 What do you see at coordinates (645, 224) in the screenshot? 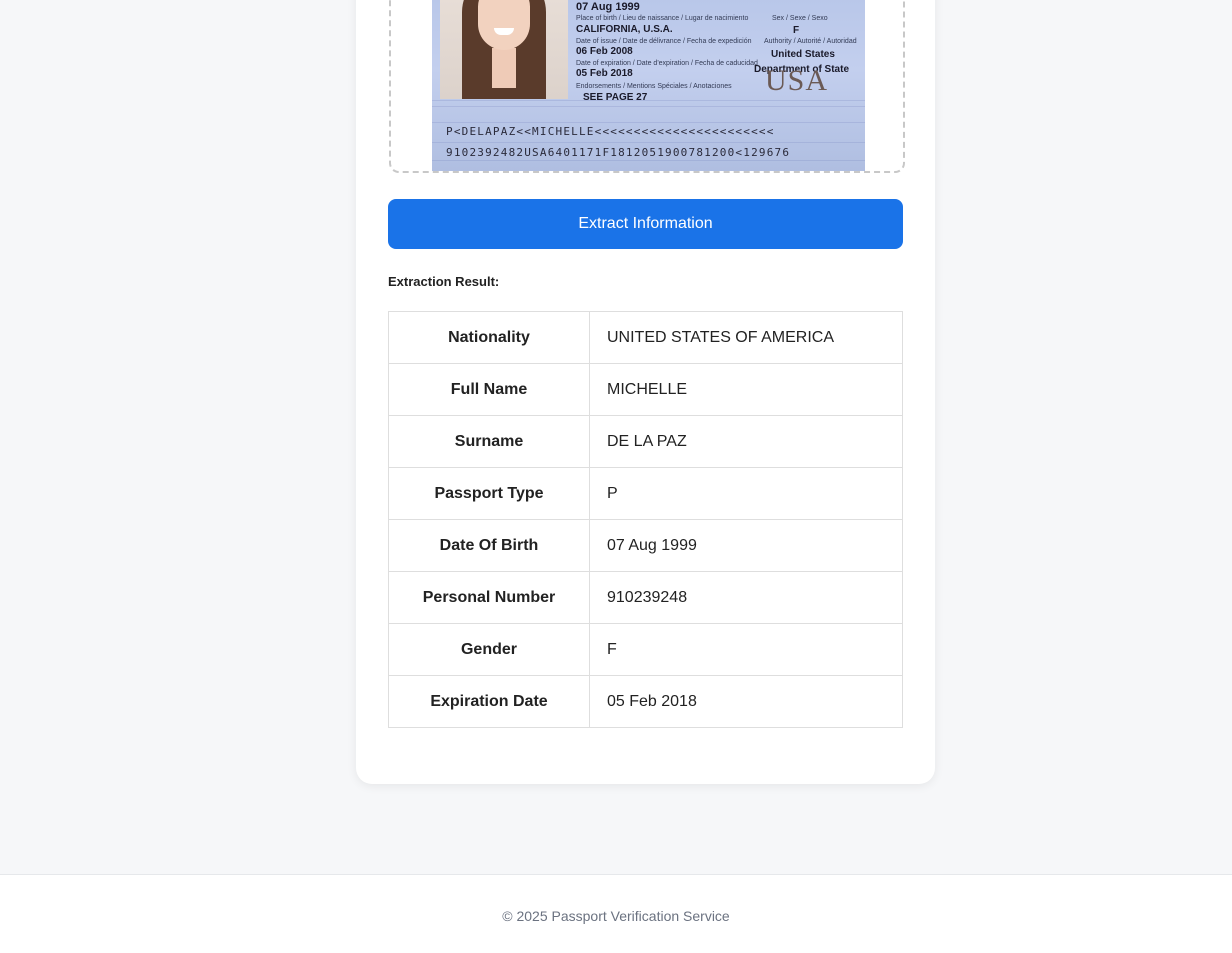
I see `extract-information-button: Extract Information` at bounding box center [645, 224].